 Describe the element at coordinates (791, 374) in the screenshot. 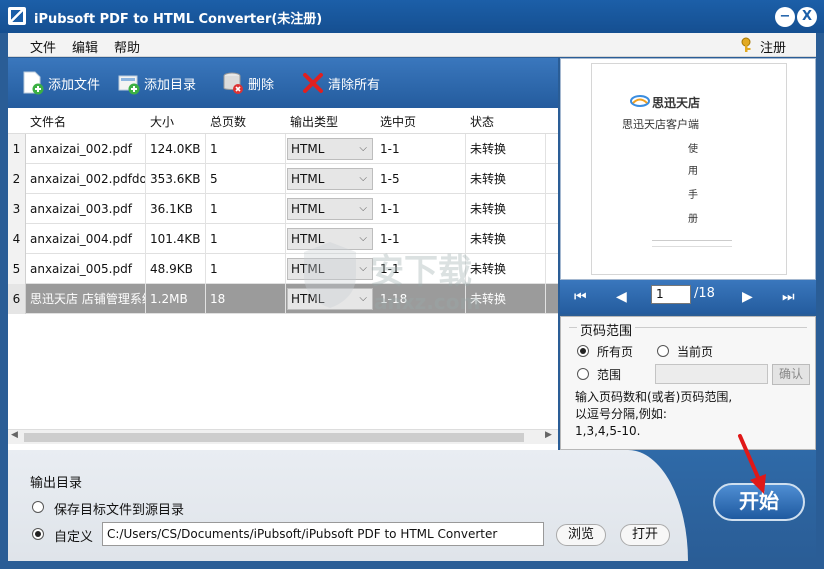

I see `confirm-button: 确认` at that location.